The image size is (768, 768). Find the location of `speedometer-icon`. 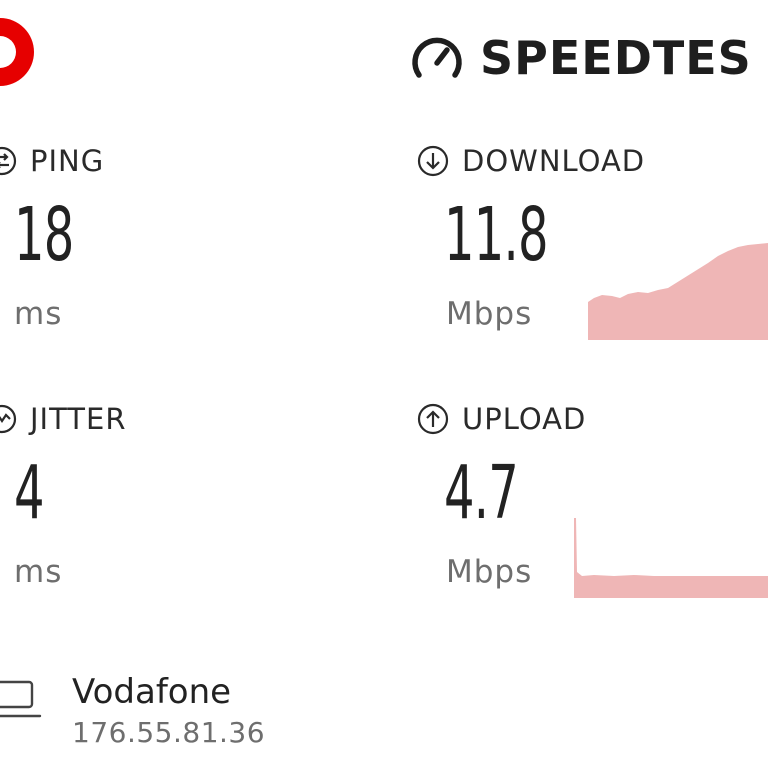

speedometer-icon is located at coordinates (437, 57).